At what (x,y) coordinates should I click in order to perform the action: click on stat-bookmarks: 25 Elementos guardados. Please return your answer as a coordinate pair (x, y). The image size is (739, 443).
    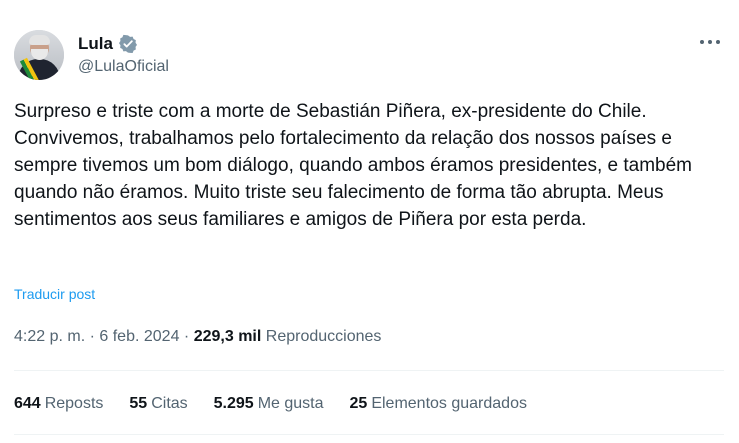
    Looking at the image, I should click on (438, 404).